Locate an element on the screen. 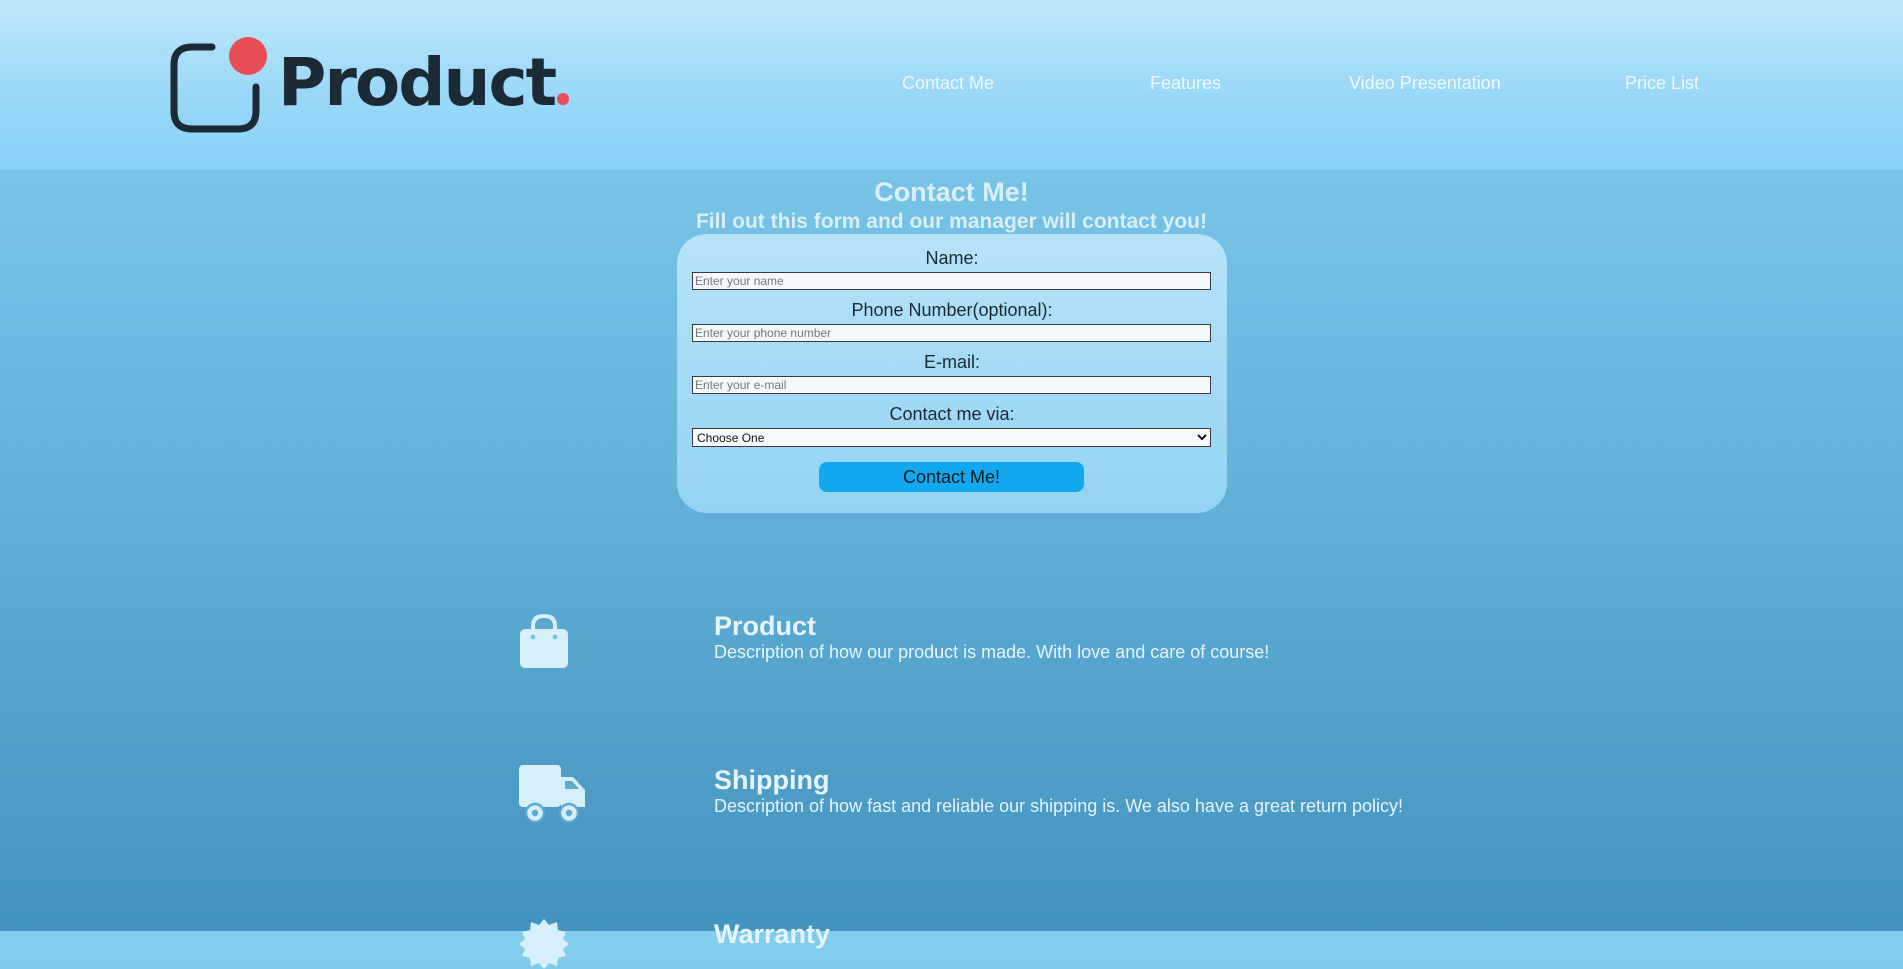 The image size is (1903, 969). contact-submit-button: Contact Me! is located at coordinates (951, 477).